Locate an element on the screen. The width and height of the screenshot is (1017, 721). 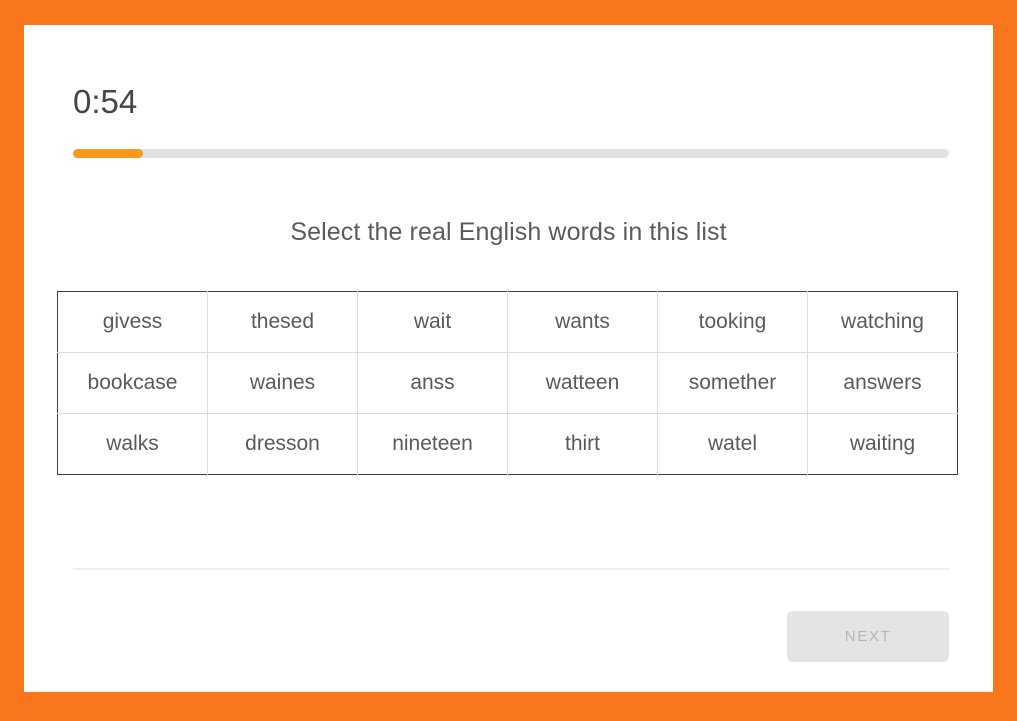
word-cell: bookcase is located at coordinates (132, 383).